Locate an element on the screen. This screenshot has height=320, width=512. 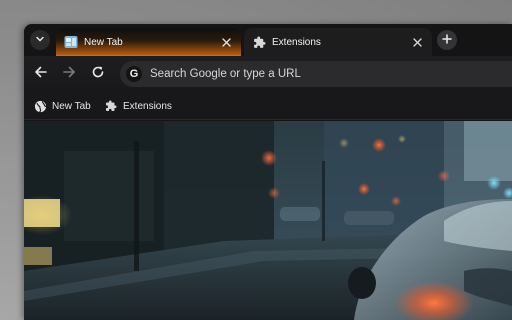
back-button is located at coordinates (41, 74).